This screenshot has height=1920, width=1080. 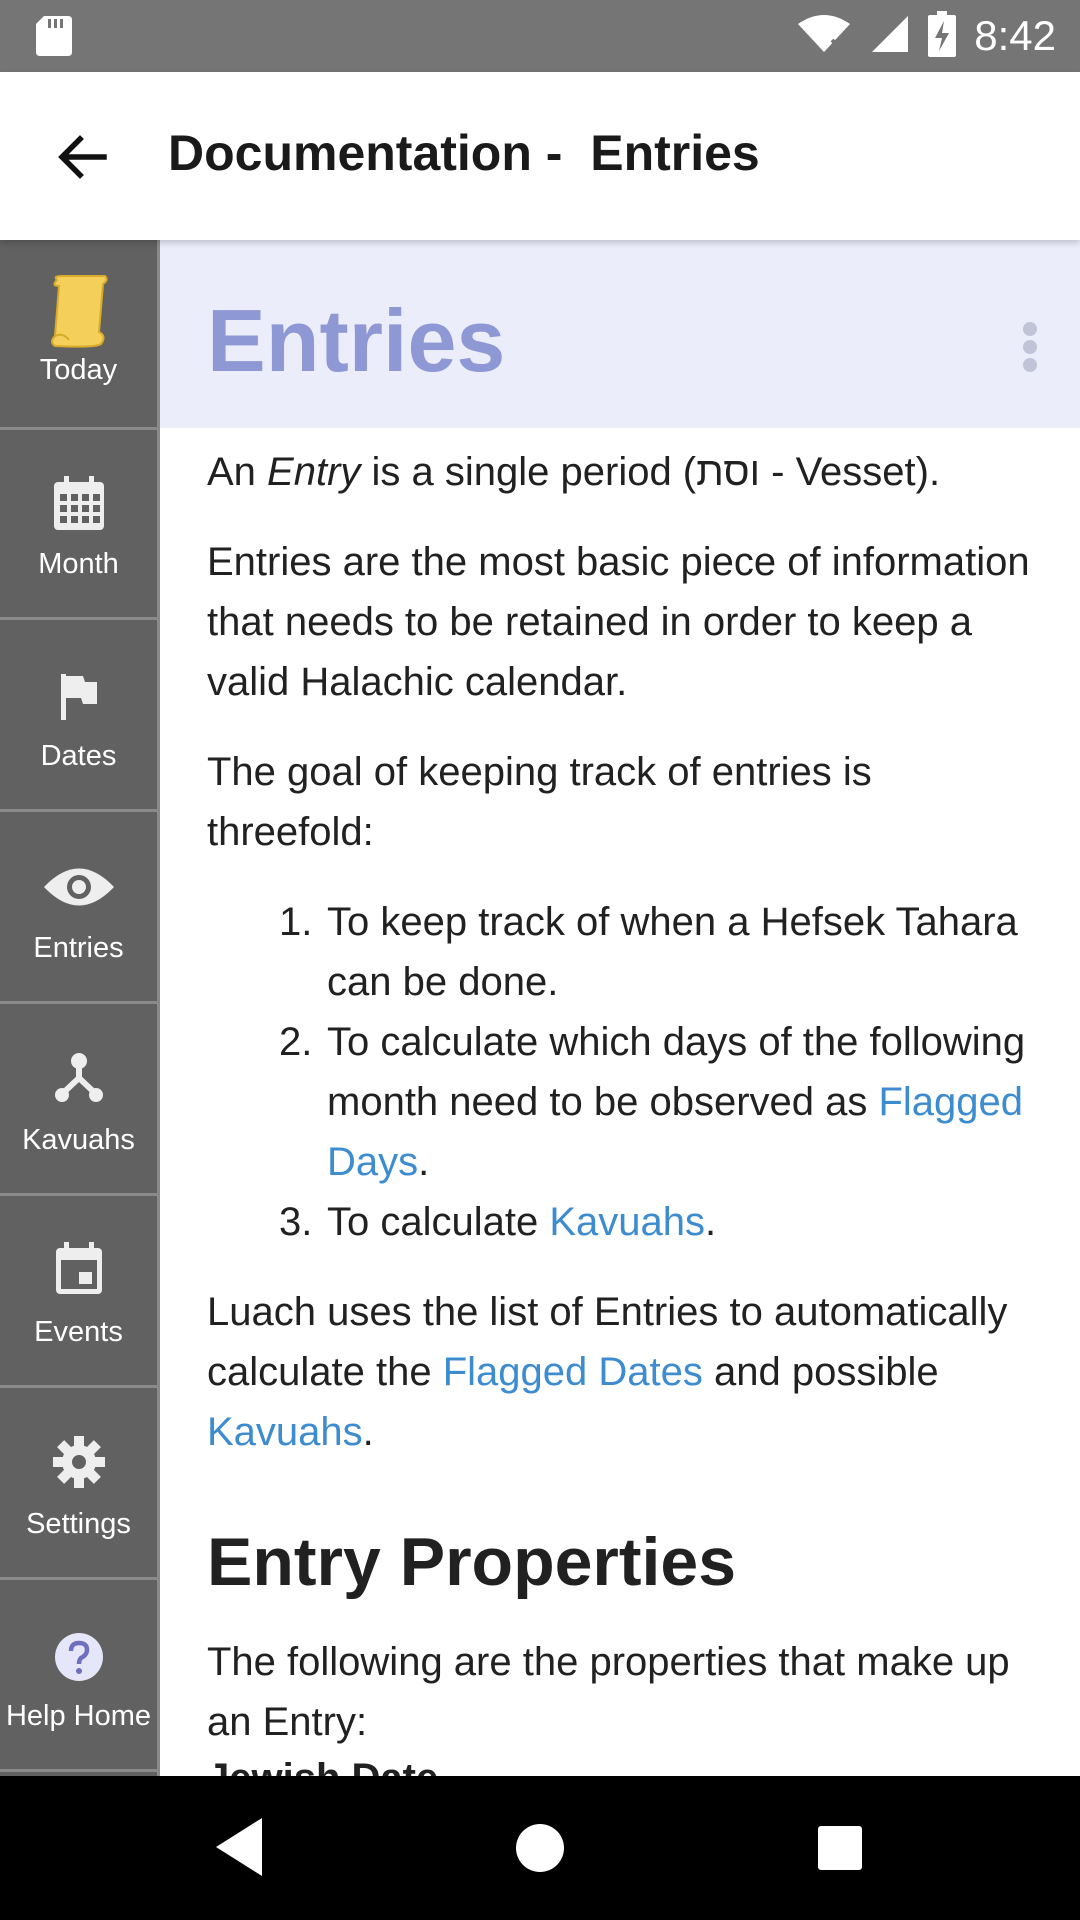 I want to click on flagged-dates-link: Flagged Dates, so click(x=573, y=1372).